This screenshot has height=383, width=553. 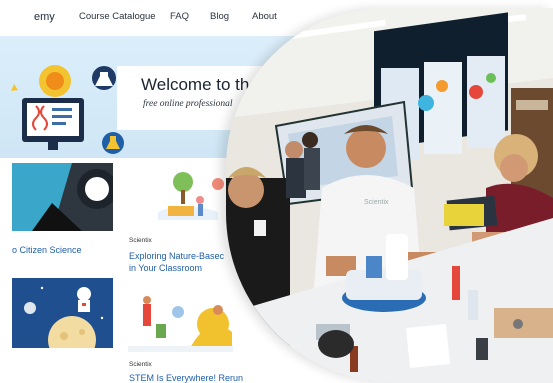 I want to click on astronaut-icon, so click(x=84, y=294).